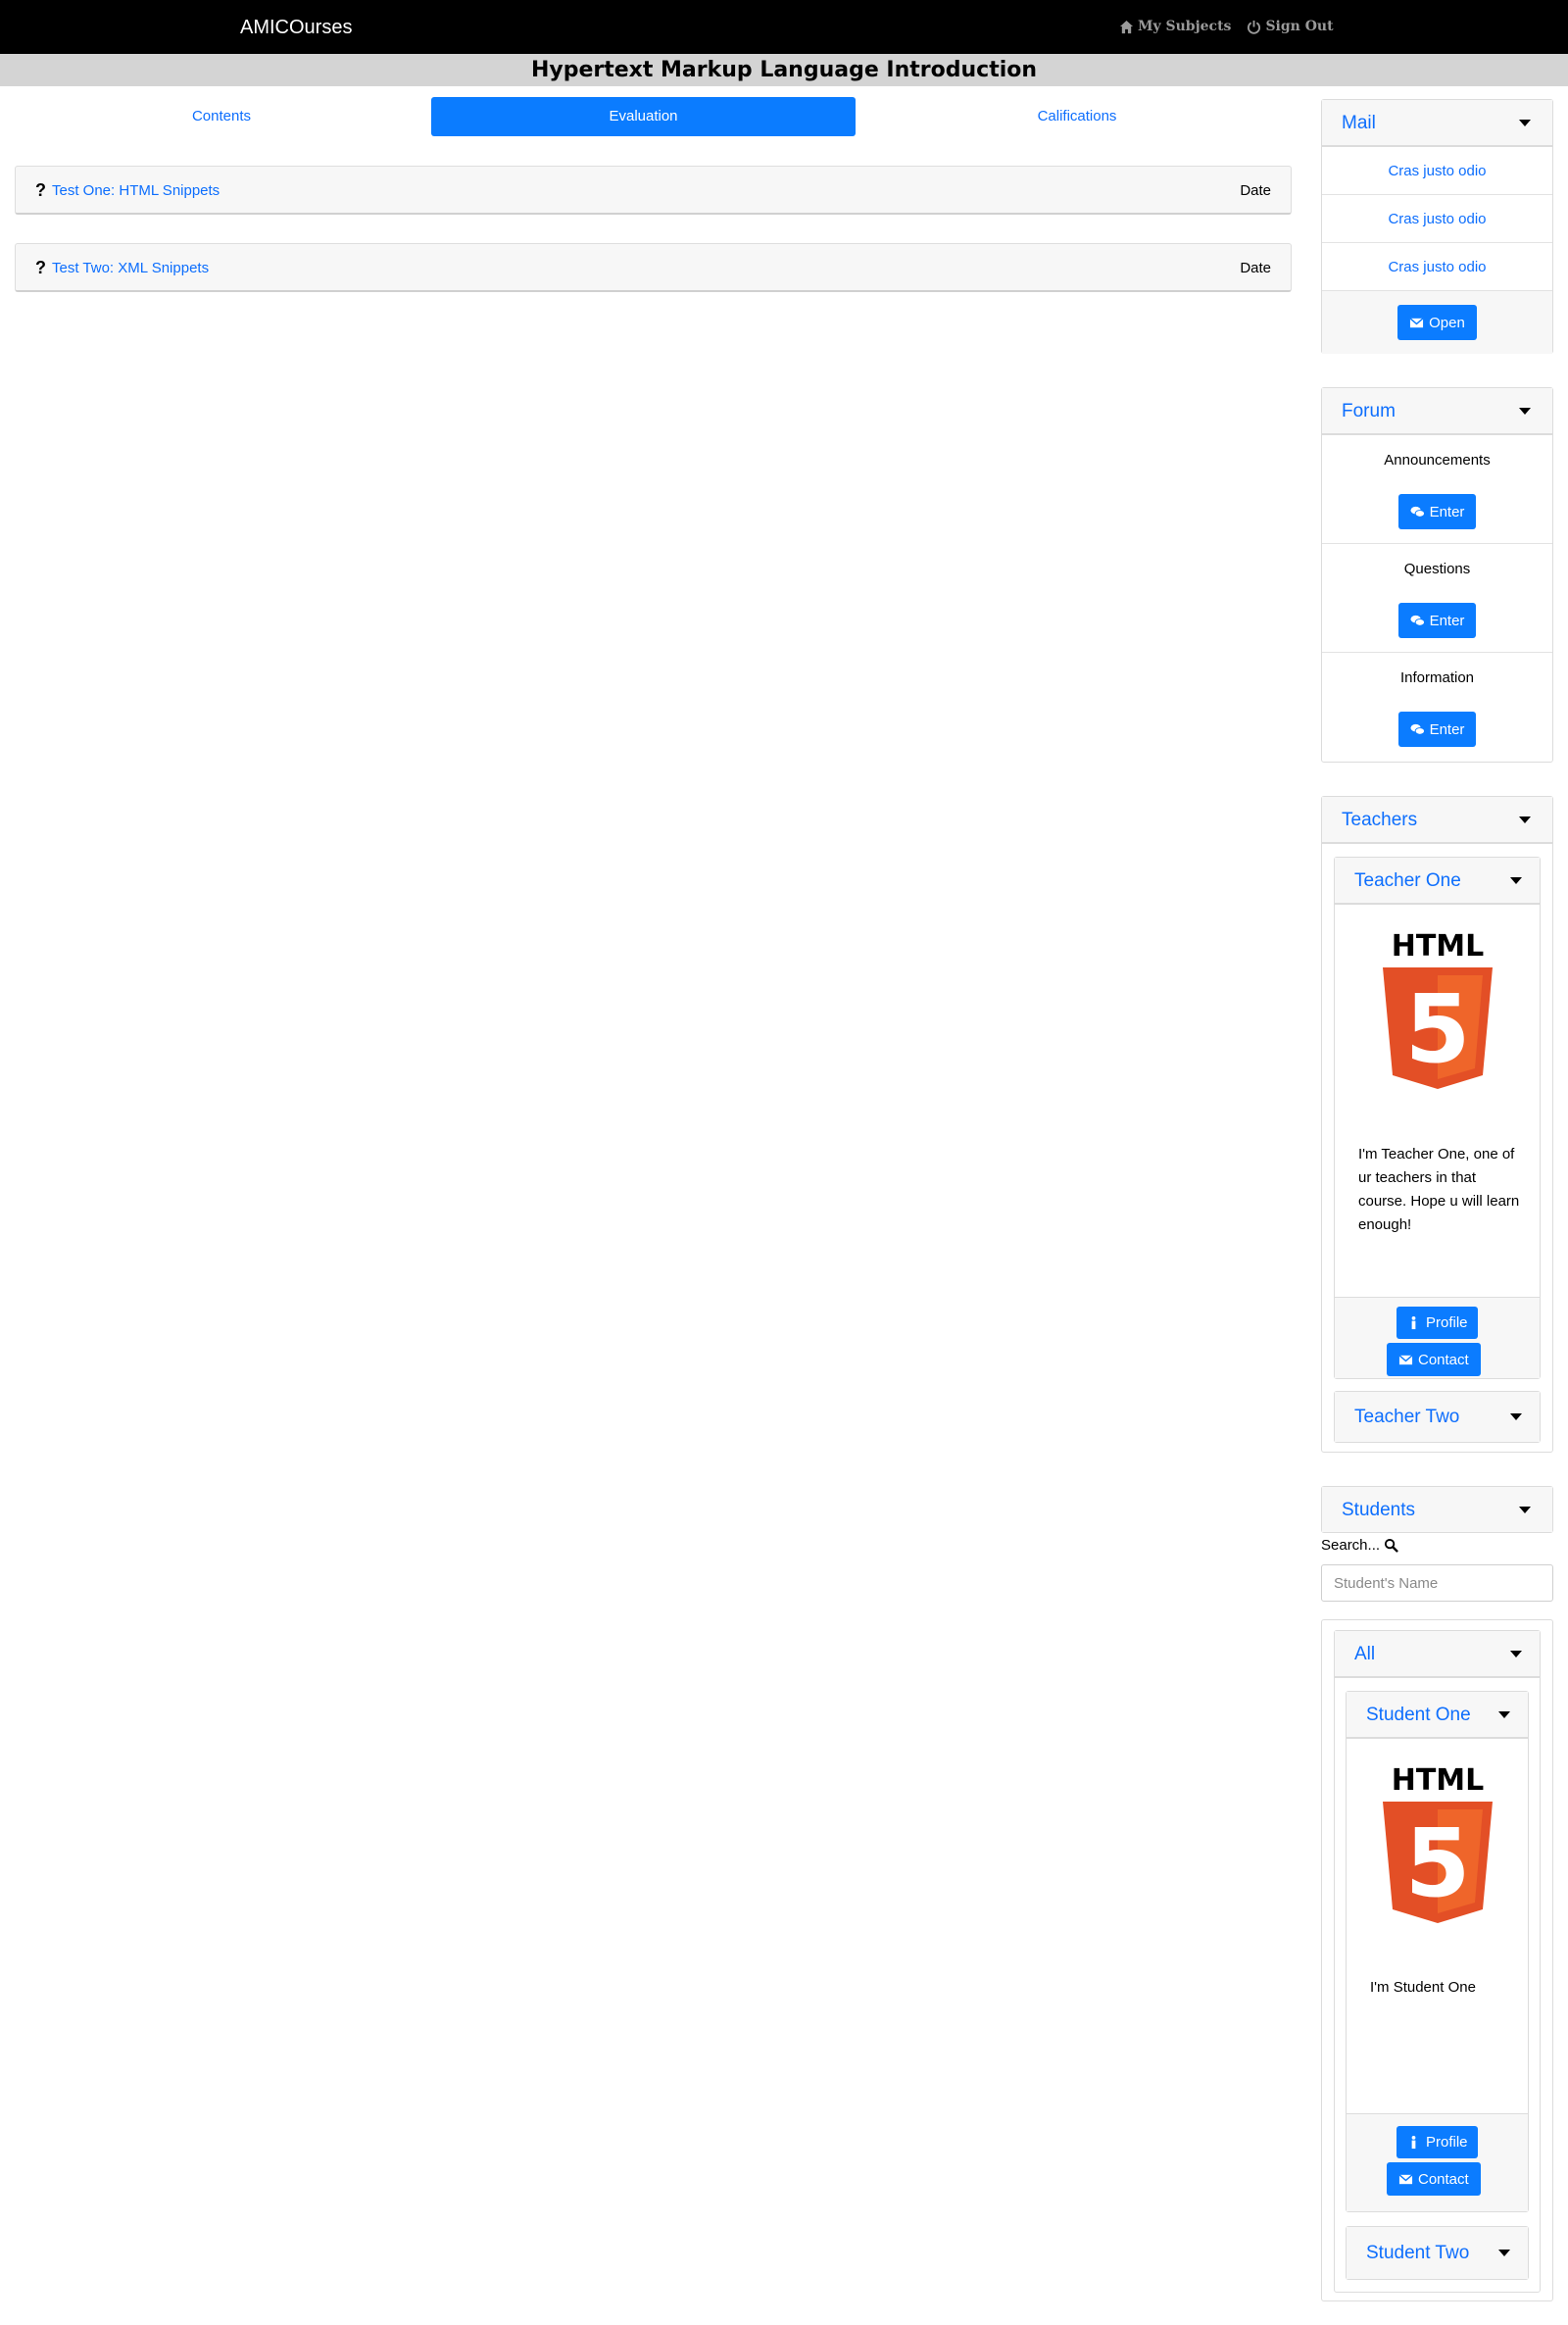 The height and width of the screenshot is (2325, 1568). What do you see at coordinates (1447, 1322) in the screenshot?
I see `profile-label: Profile` at bounding box center [1447, 1322].